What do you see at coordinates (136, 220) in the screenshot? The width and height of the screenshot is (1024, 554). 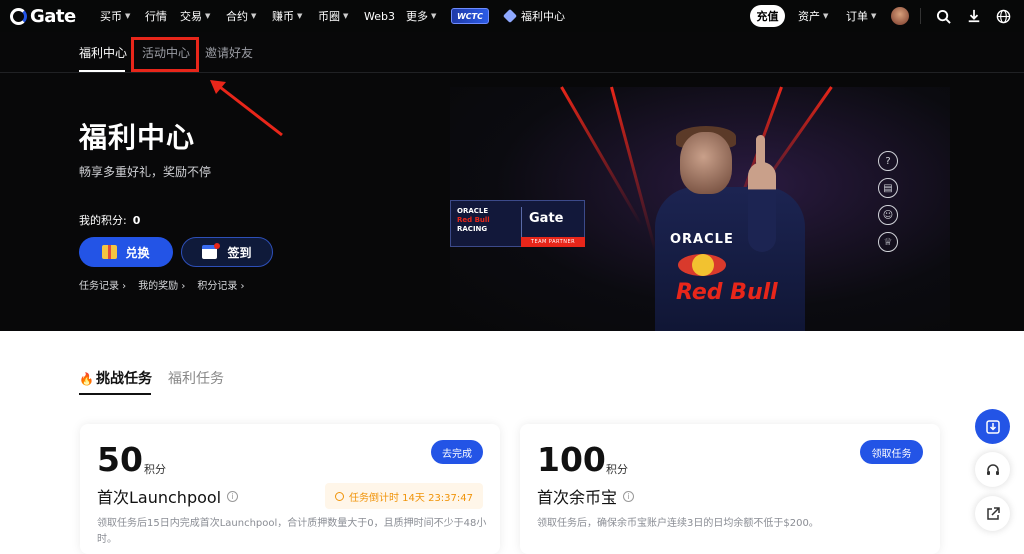 I see `points-value: 0` at bounding box center [136, 220].